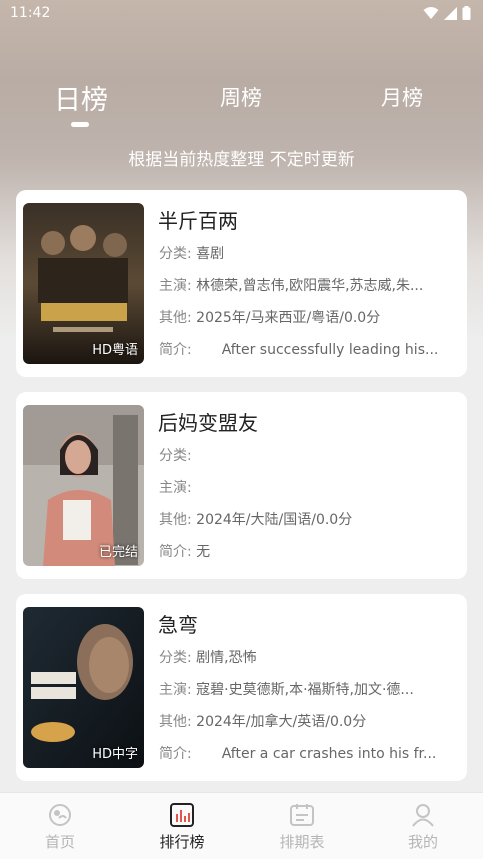 This screenshot has height=859, width=483. What do you see at coordinates (302, 815) in the screenshot?
I see `calendar-icon` at bounding box center [302, 815].